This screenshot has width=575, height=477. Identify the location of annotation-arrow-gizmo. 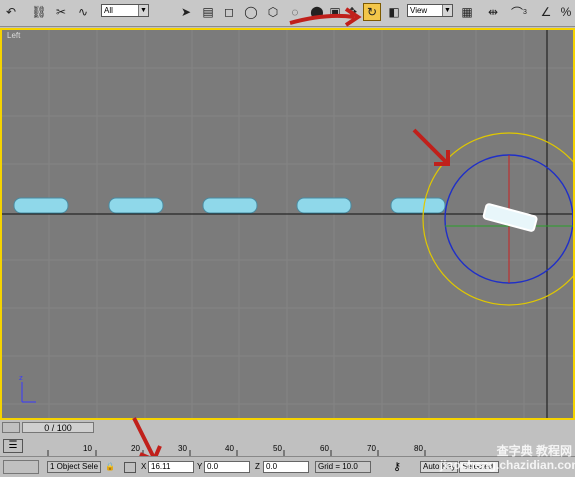
(431, 147).